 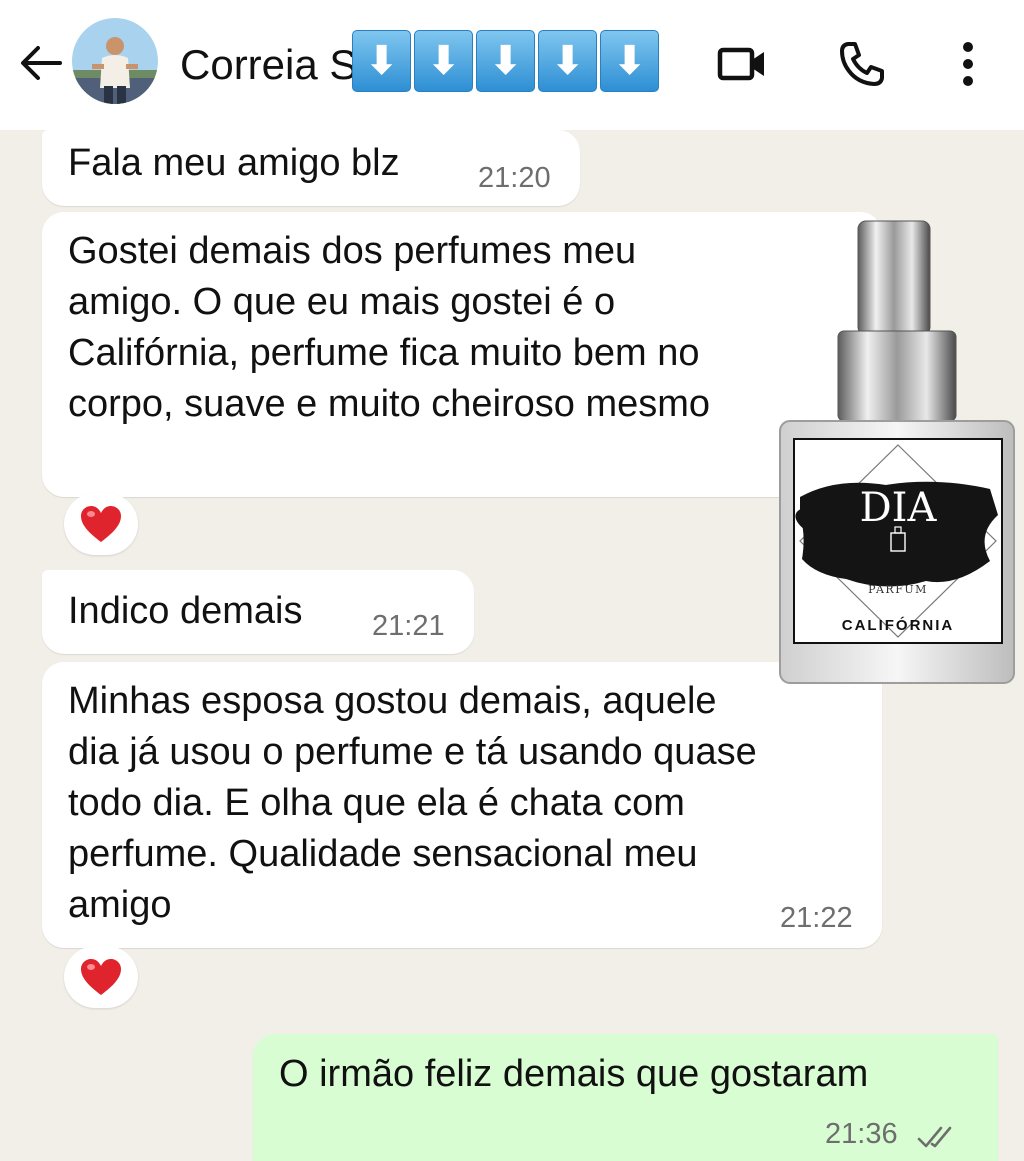 I want to click on message-text: Indico demais, so click(x=185, y=611).